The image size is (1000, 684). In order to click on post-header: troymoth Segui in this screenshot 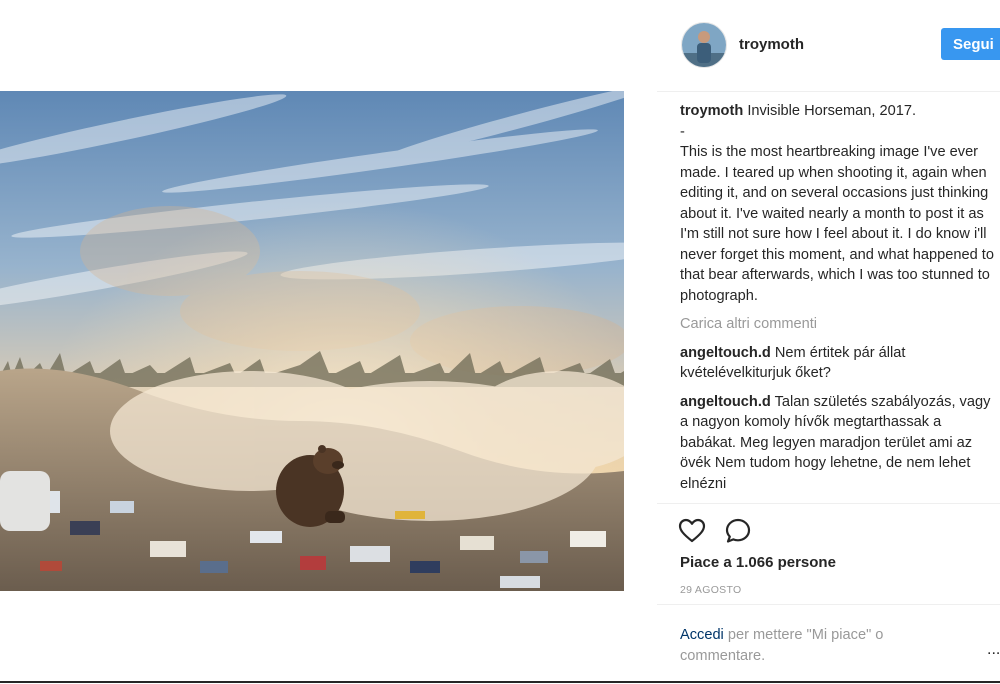, I will do `click(828, 46)`.